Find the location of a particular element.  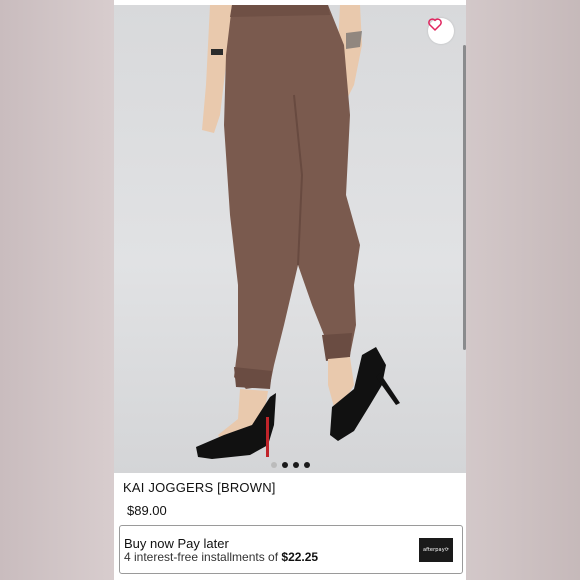

right-heel-stiletto is located at coordinates (388, 389).